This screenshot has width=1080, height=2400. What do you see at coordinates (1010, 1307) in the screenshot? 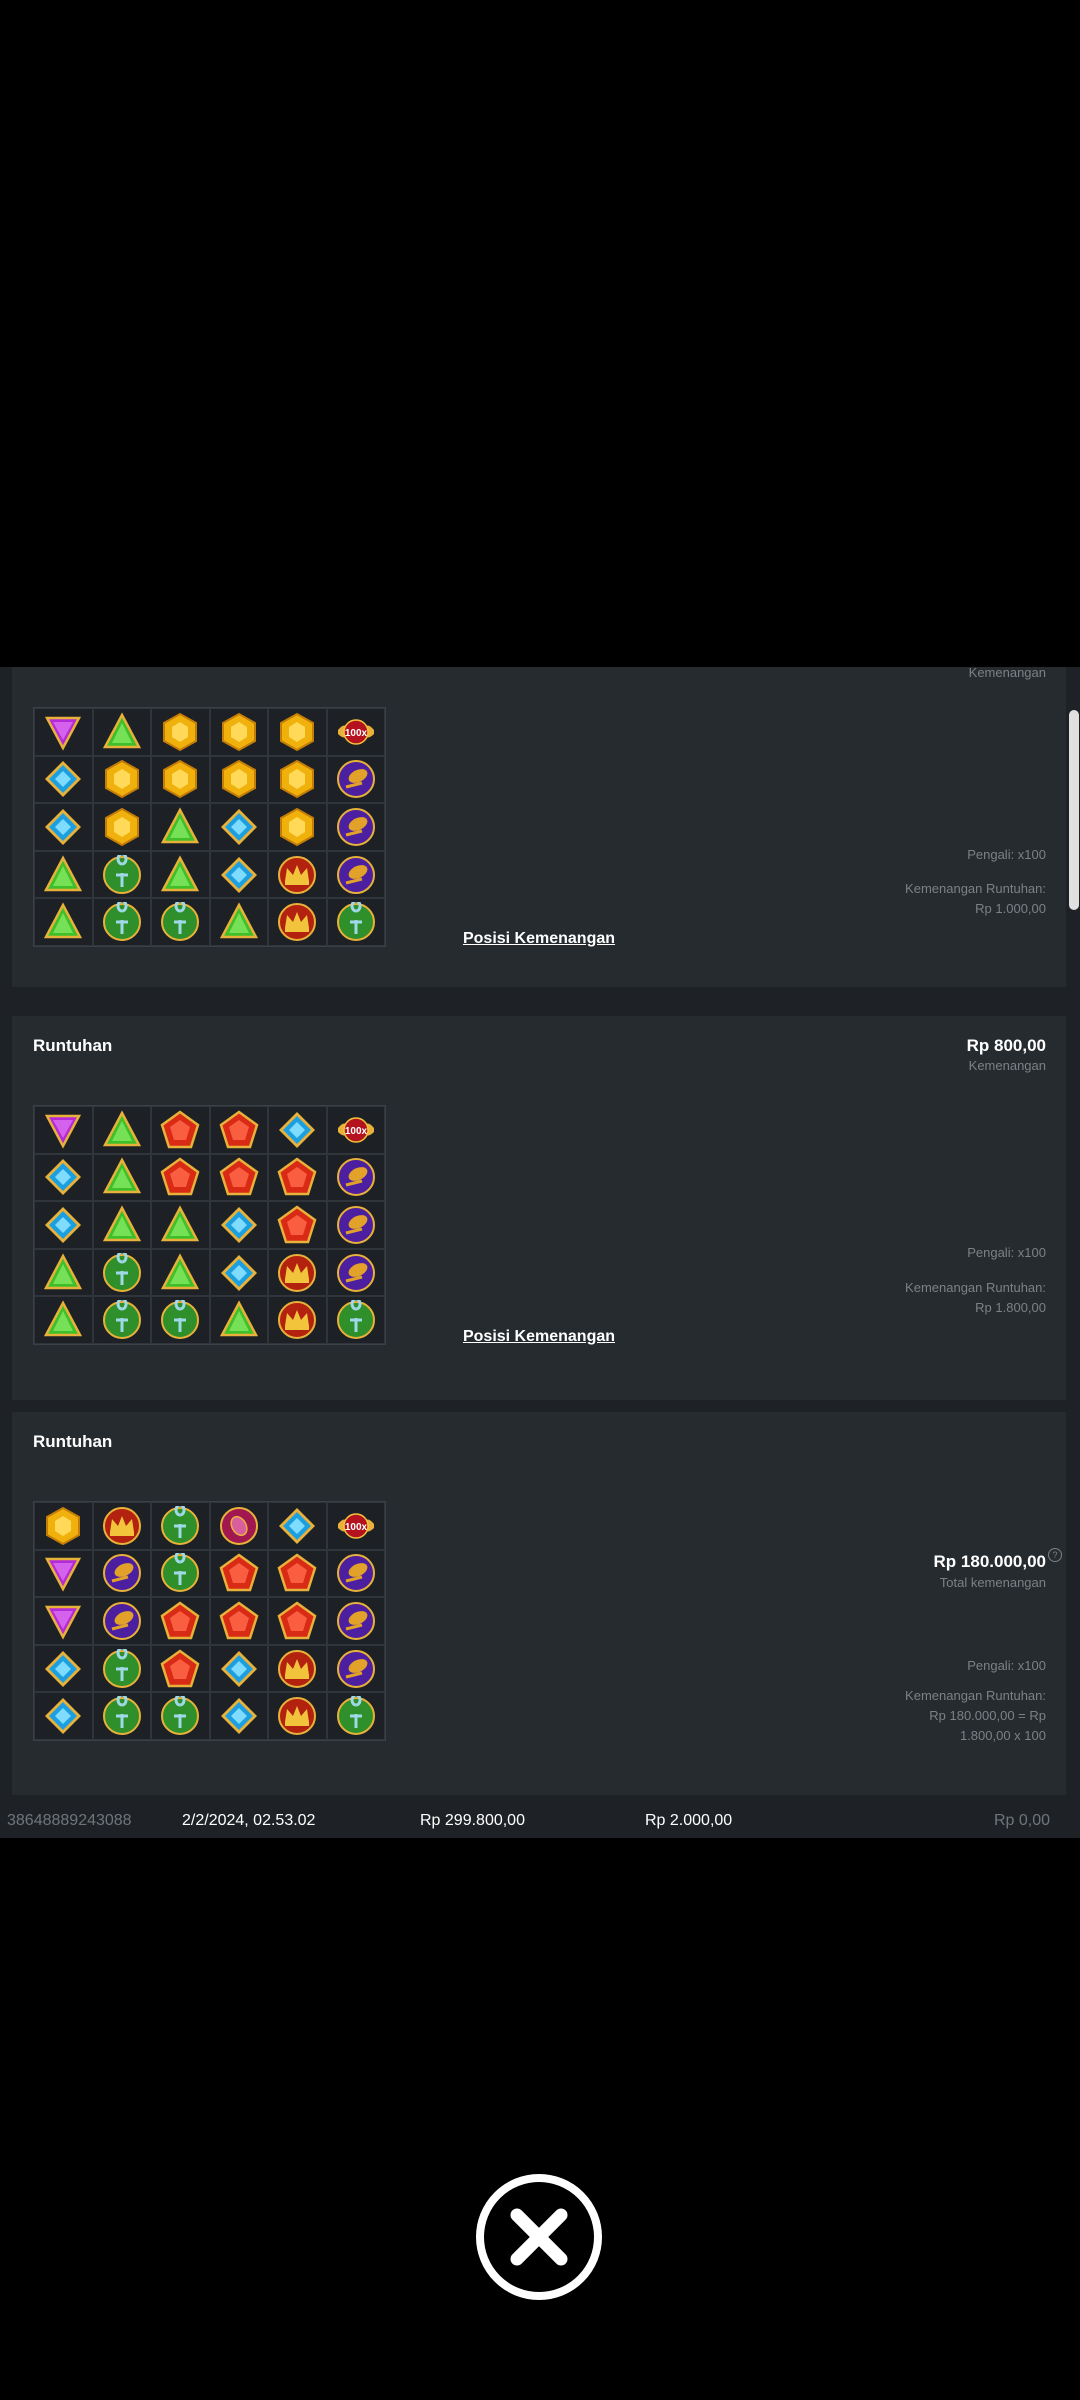
I see `cascade-win-value: Rp 1.800,00` at bounding box center [1010, 1307].